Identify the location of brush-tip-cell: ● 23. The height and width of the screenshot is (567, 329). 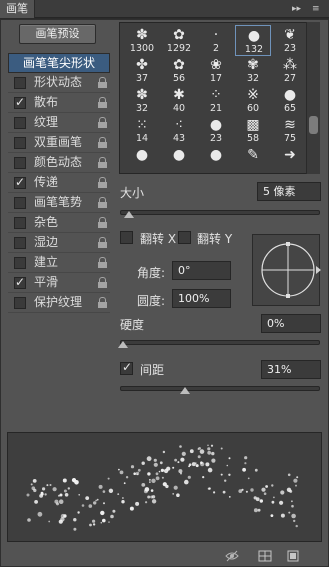
(216, 130).